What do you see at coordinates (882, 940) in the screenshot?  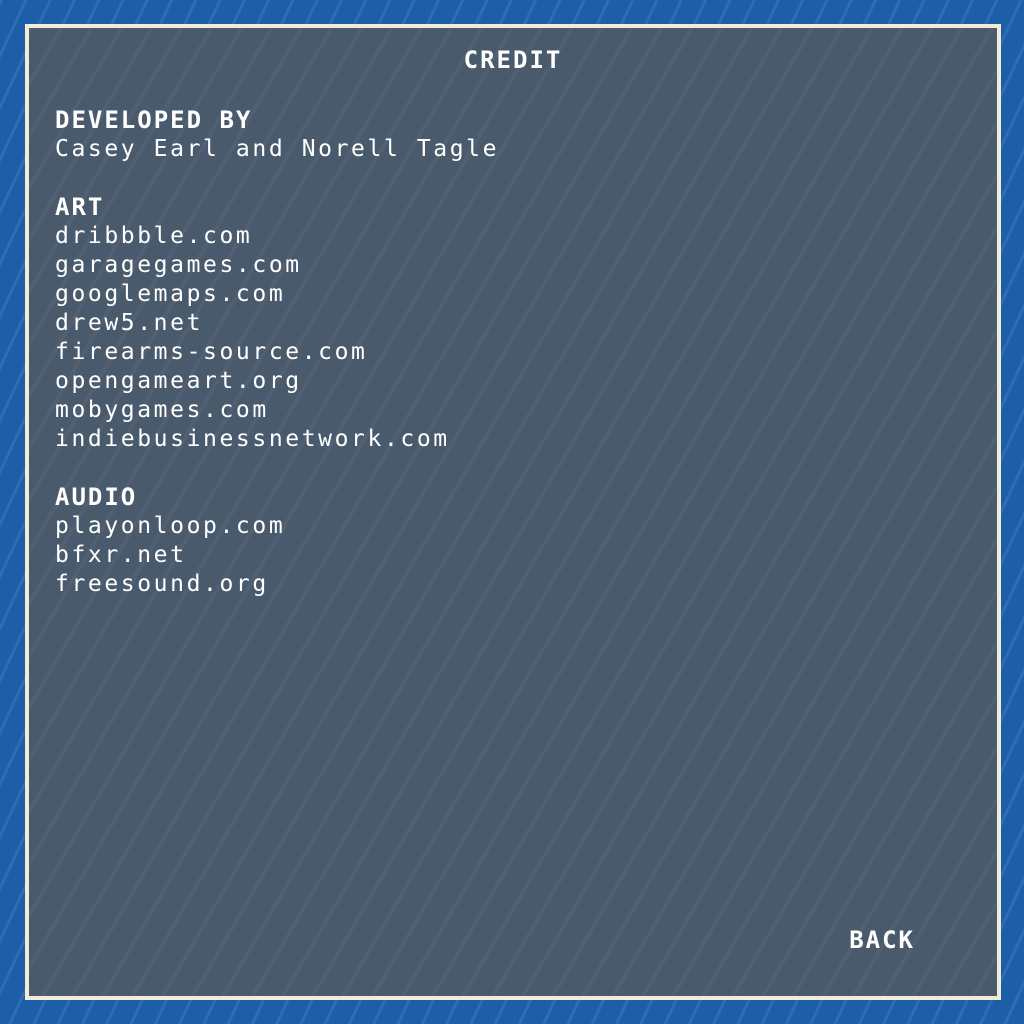 I see `back-button: BACK` at bounding box center [882, 940].